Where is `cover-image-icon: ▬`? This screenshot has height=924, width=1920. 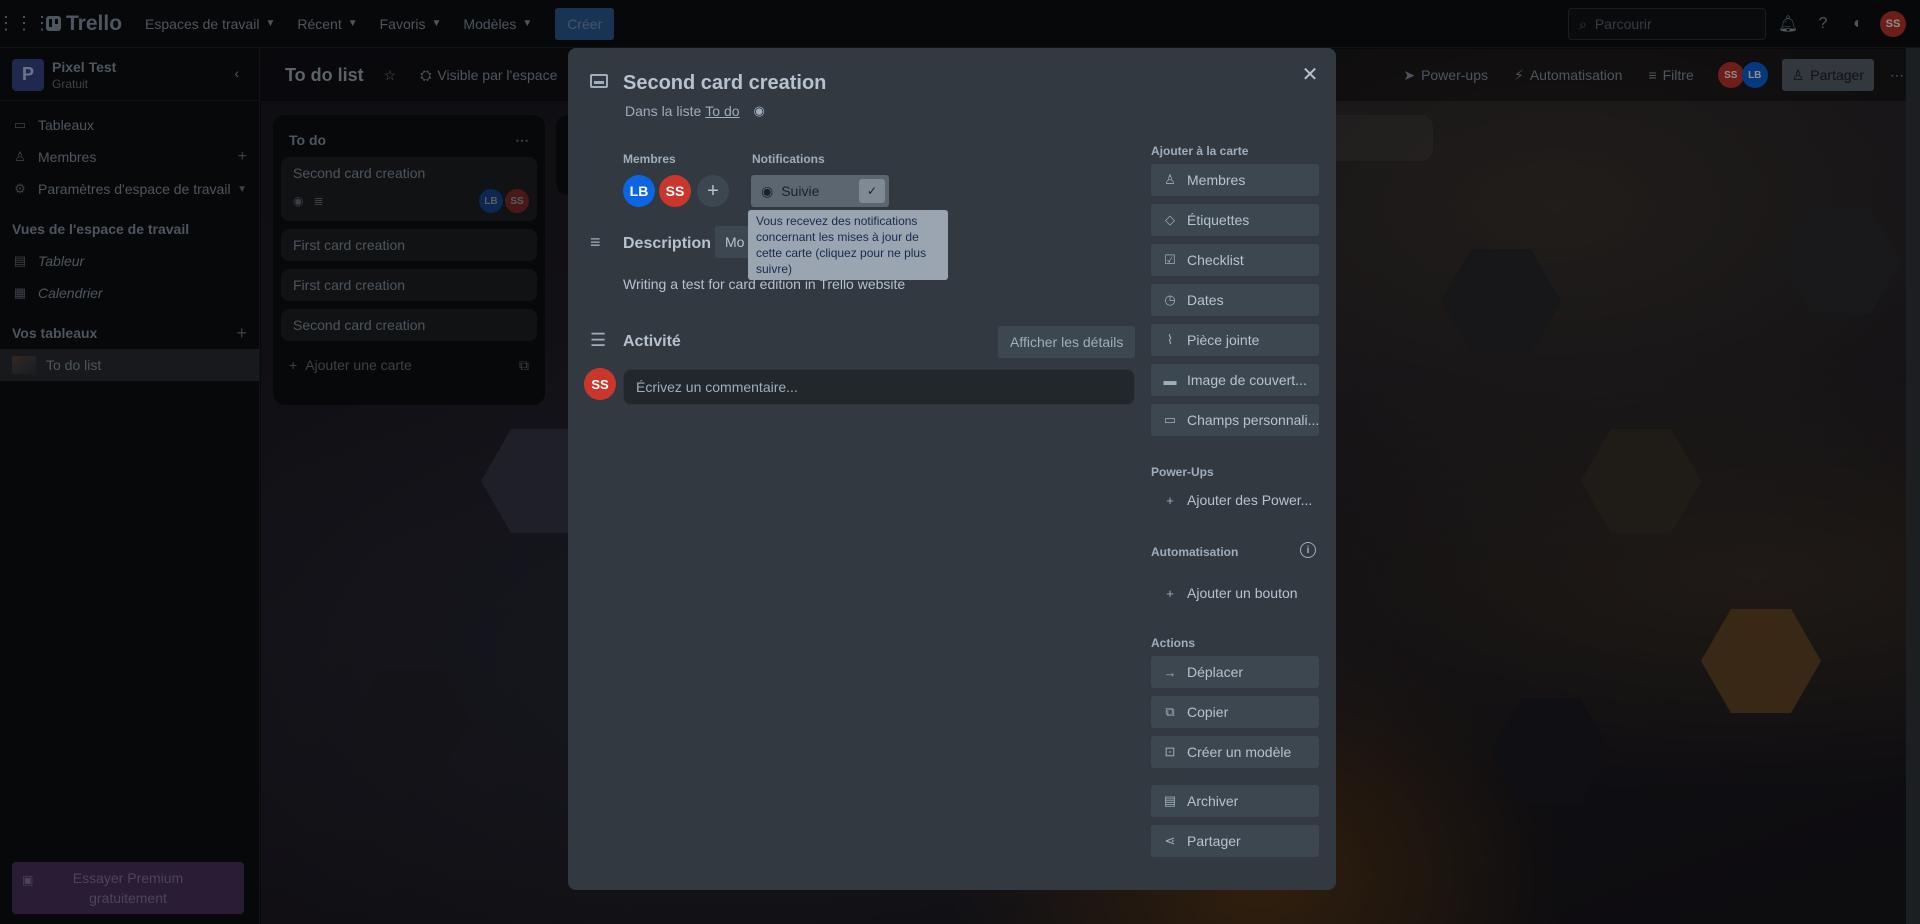
cover-image-icon: ▬ is located at coordinates (1170, 380).